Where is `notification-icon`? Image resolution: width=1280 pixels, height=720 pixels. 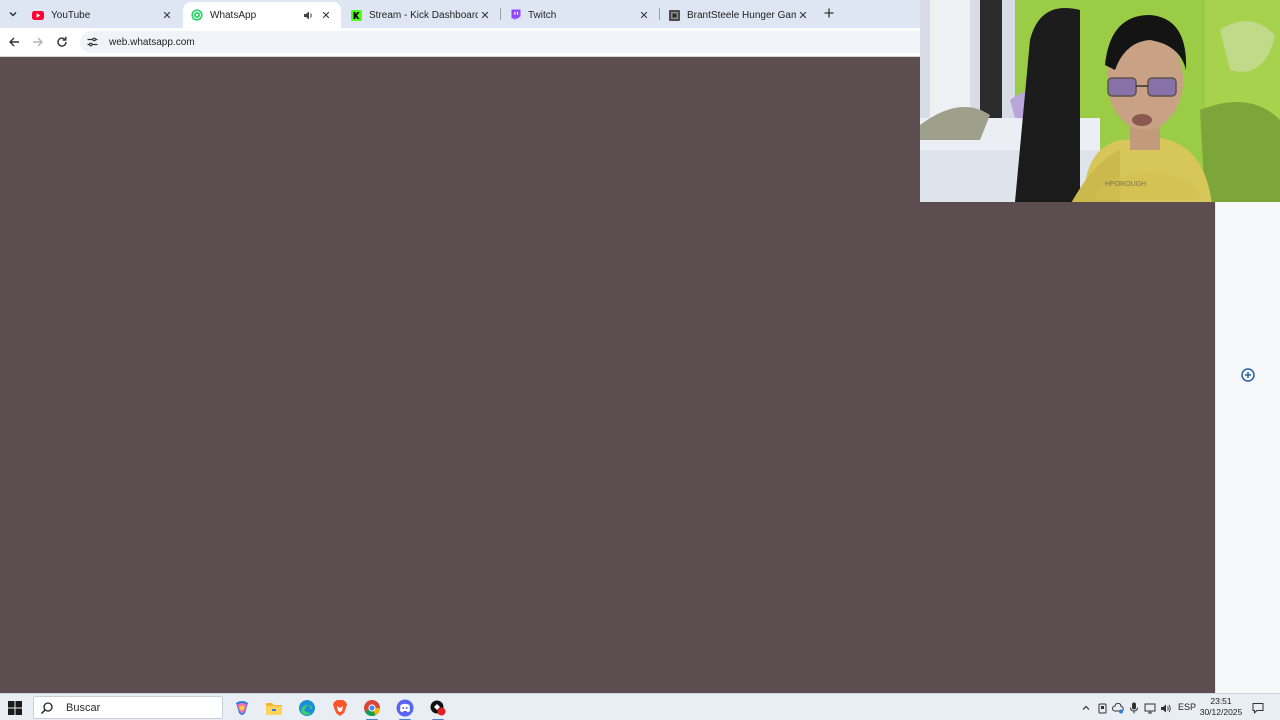 notification-icon is located at coordinates (1258, 708).